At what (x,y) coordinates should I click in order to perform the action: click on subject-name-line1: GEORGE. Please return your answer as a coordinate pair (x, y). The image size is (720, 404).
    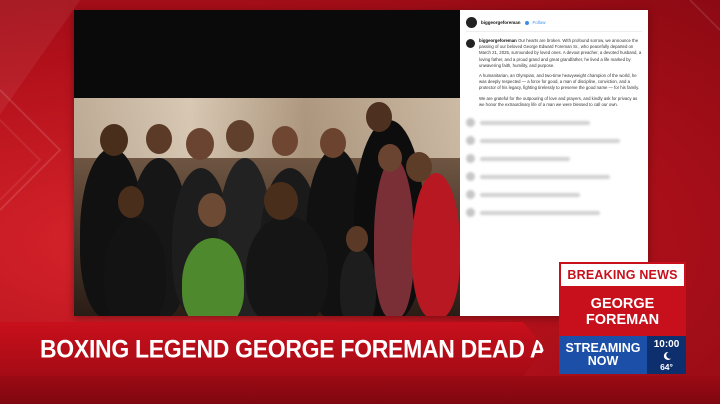
    Looking at the image, I should click on (622, 304).